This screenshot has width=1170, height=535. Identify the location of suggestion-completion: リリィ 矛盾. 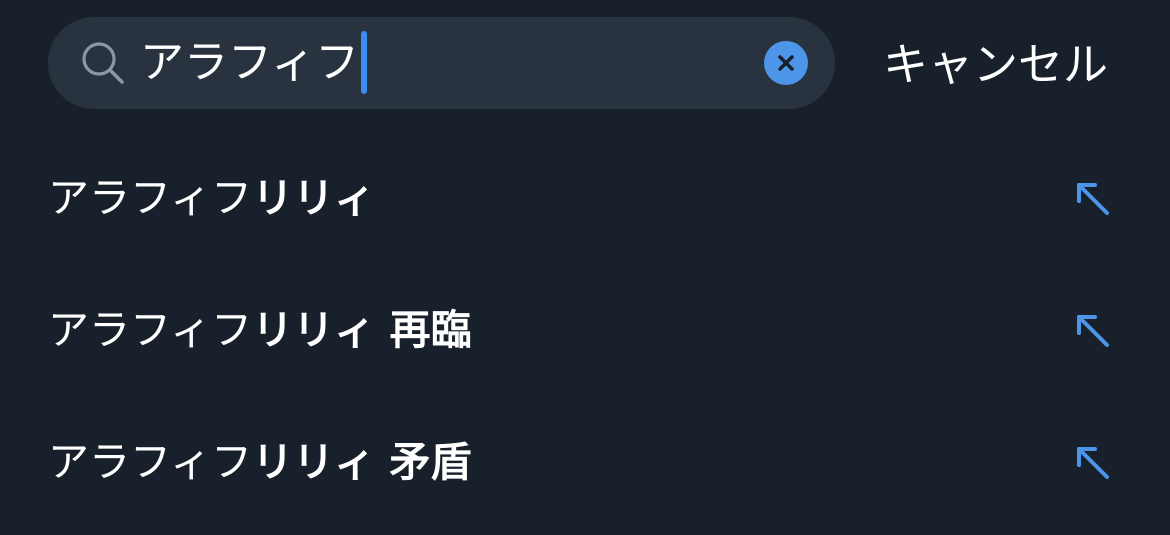
(362, 462).